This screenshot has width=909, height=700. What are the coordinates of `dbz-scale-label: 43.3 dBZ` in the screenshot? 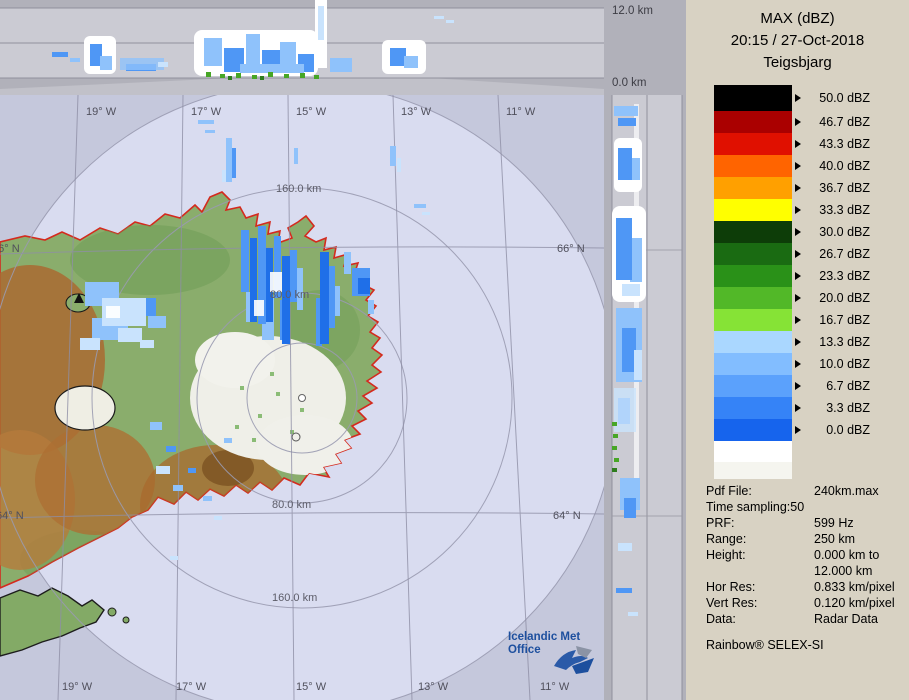 It's located at (844, 144).